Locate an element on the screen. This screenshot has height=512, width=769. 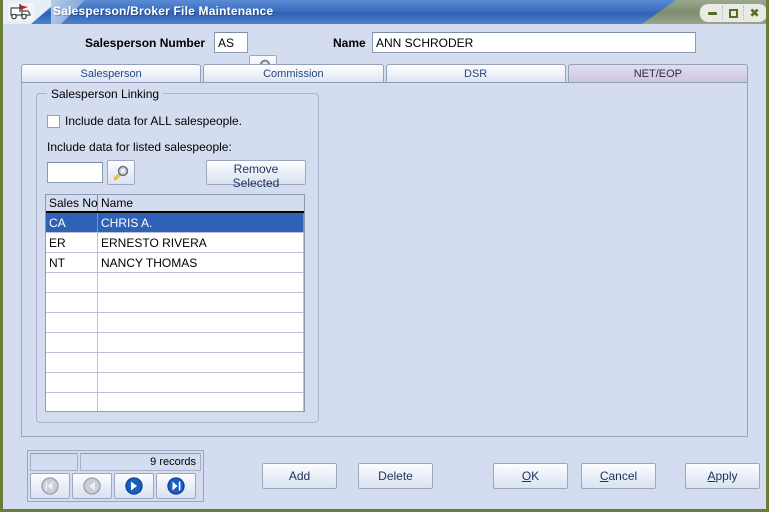
last-record-button is located at coordinates (176, 486).